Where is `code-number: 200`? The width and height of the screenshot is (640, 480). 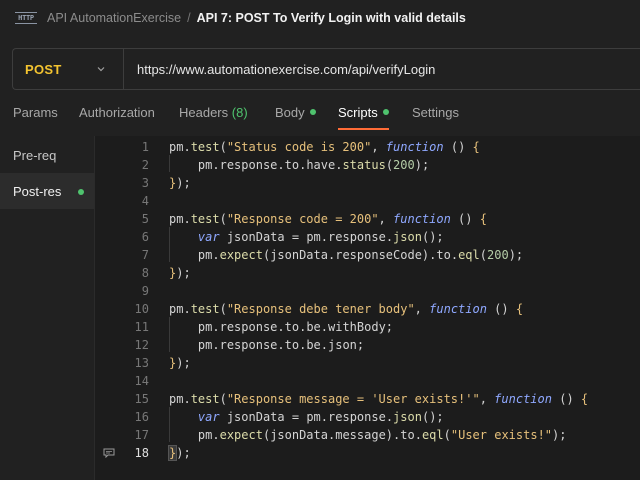
code-number: 200 is located at coordinates (498, 255).